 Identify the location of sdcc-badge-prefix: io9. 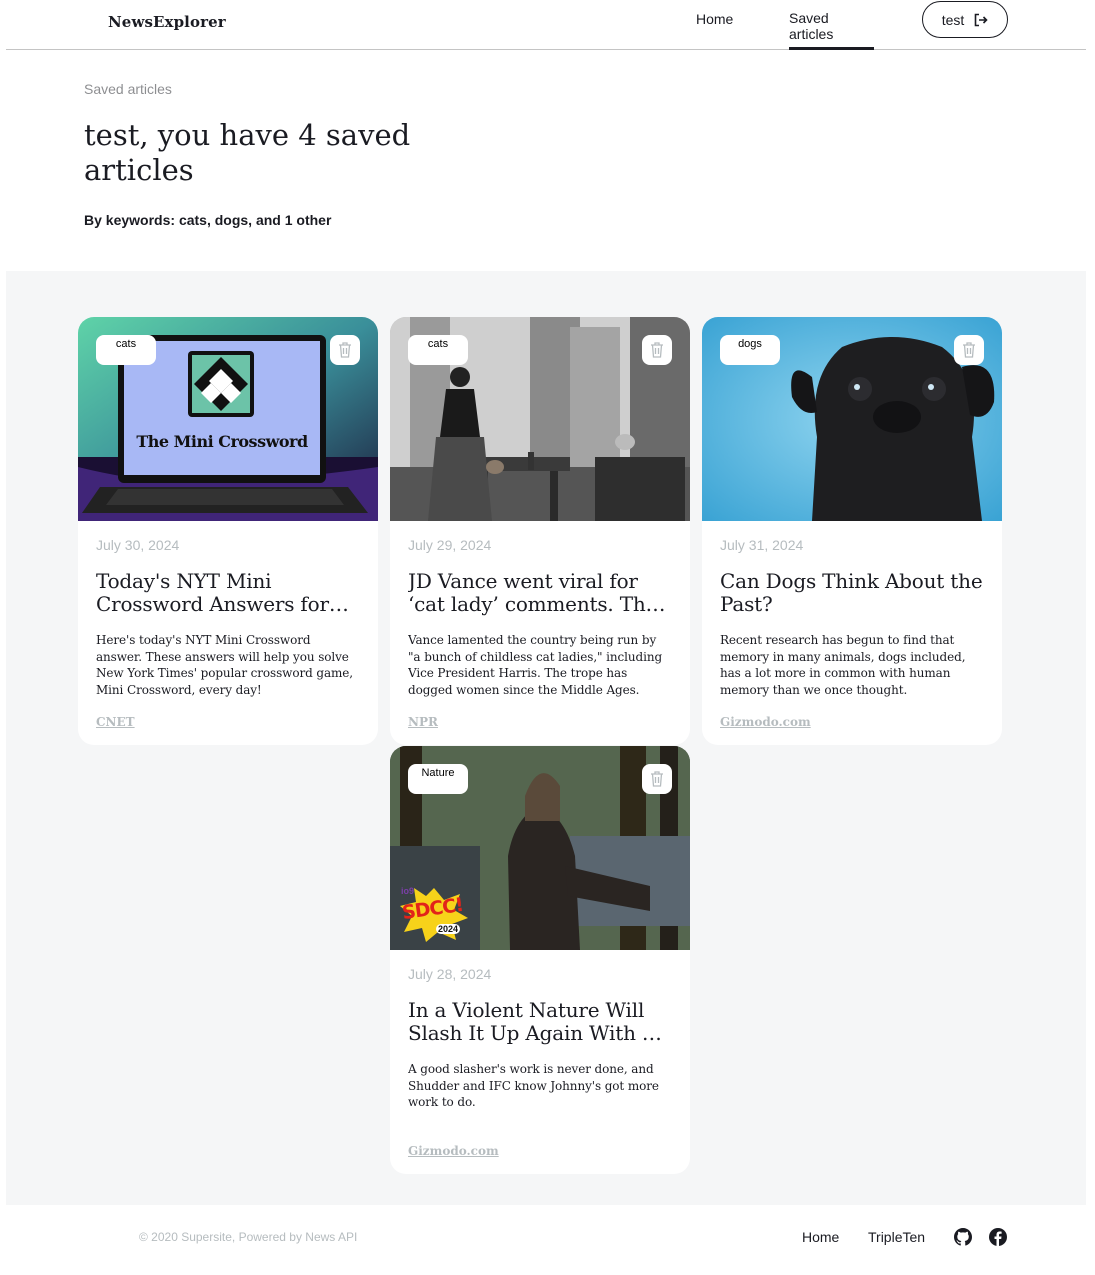
(408, 891).